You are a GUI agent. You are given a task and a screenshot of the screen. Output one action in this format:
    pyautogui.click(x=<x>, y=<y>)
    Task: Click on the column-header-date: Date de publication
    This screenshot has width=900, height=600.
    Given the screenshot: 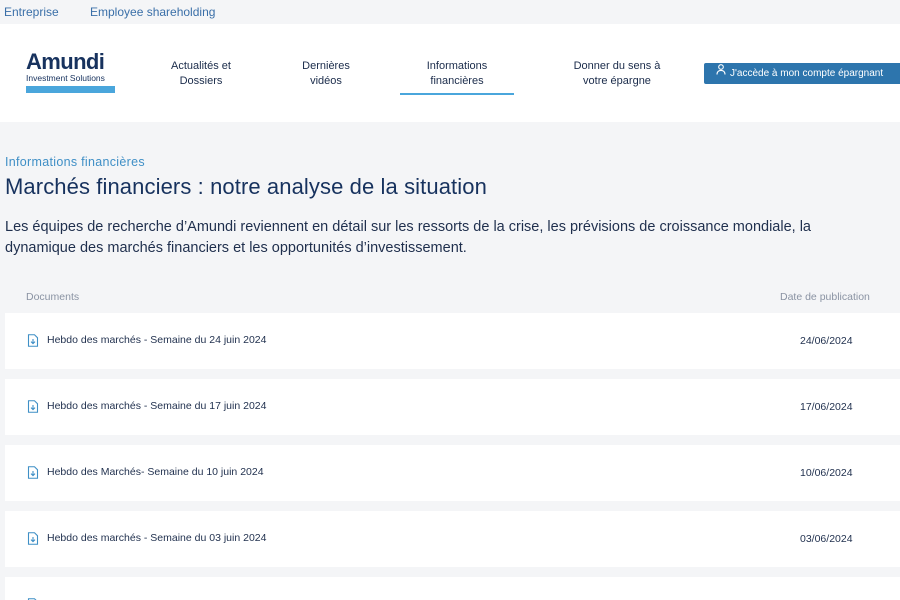 What is the action you would take?
    pyautogui.click(x=825, y=297)
    